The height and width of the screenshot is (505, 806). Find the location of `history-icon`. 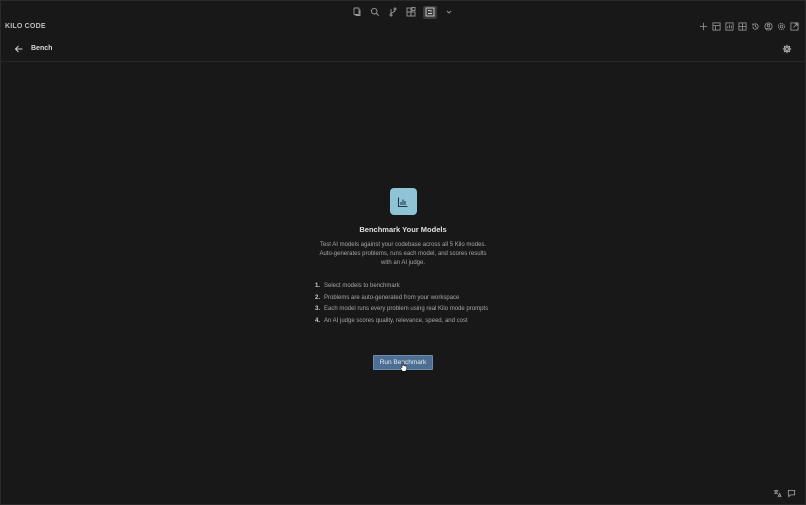

history-icon is located at coordinates (755, 26).